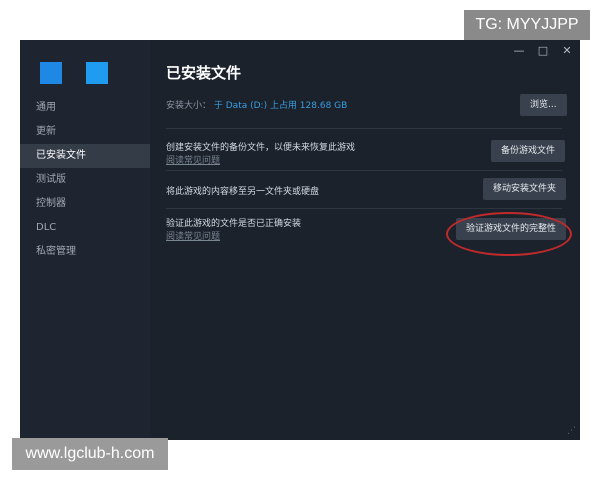 The image size is (600, 480). What do you see at coordinates (525, 189) in the screenshot?
I see `move-install-folder-button: 移动安装文件夹` at bounding box center [525, 189].